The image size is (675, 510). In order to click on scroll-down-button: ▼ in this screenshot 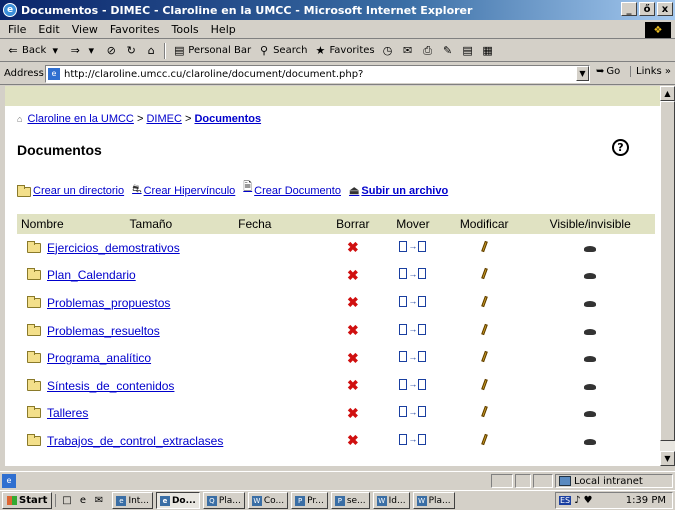, I will do `click(667, 458)`.